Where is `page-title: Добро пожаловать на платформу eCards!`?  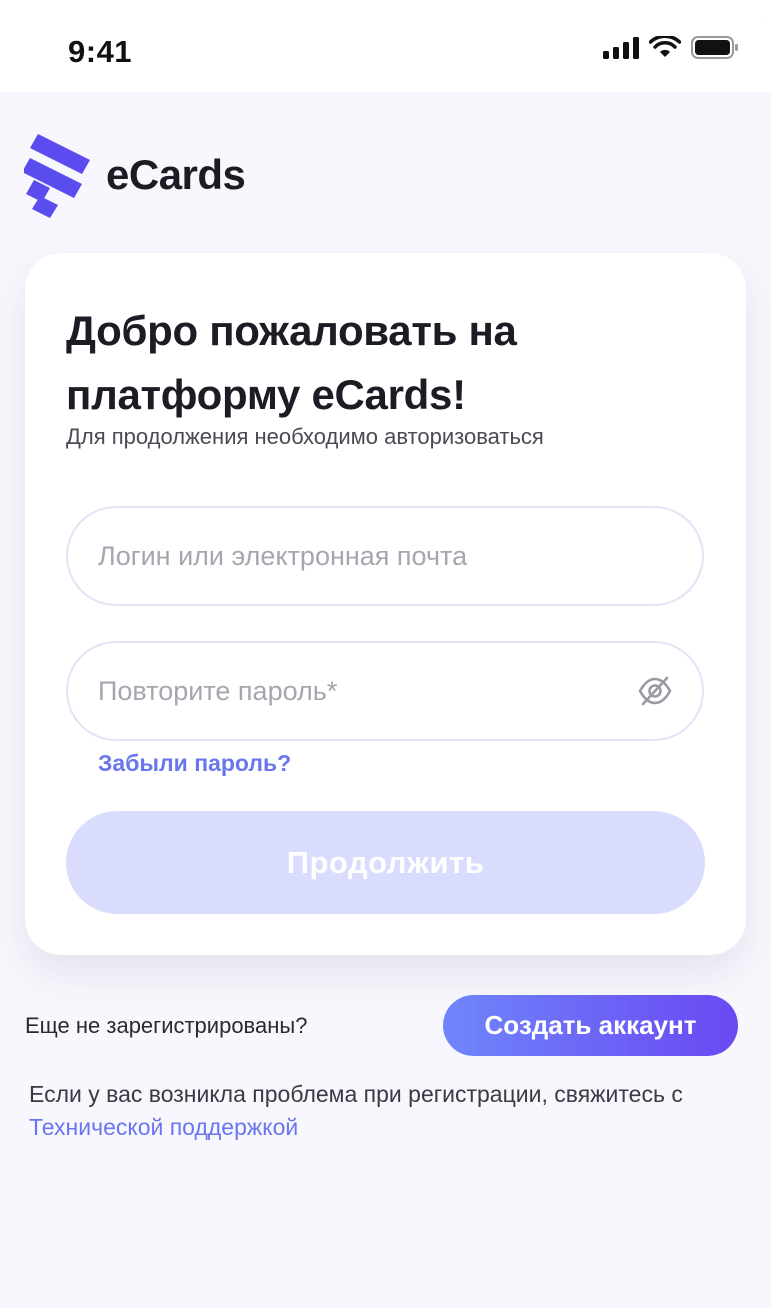 page-title: Добро пожаловать на платформу eCards! is located at coordinates (291, 362).